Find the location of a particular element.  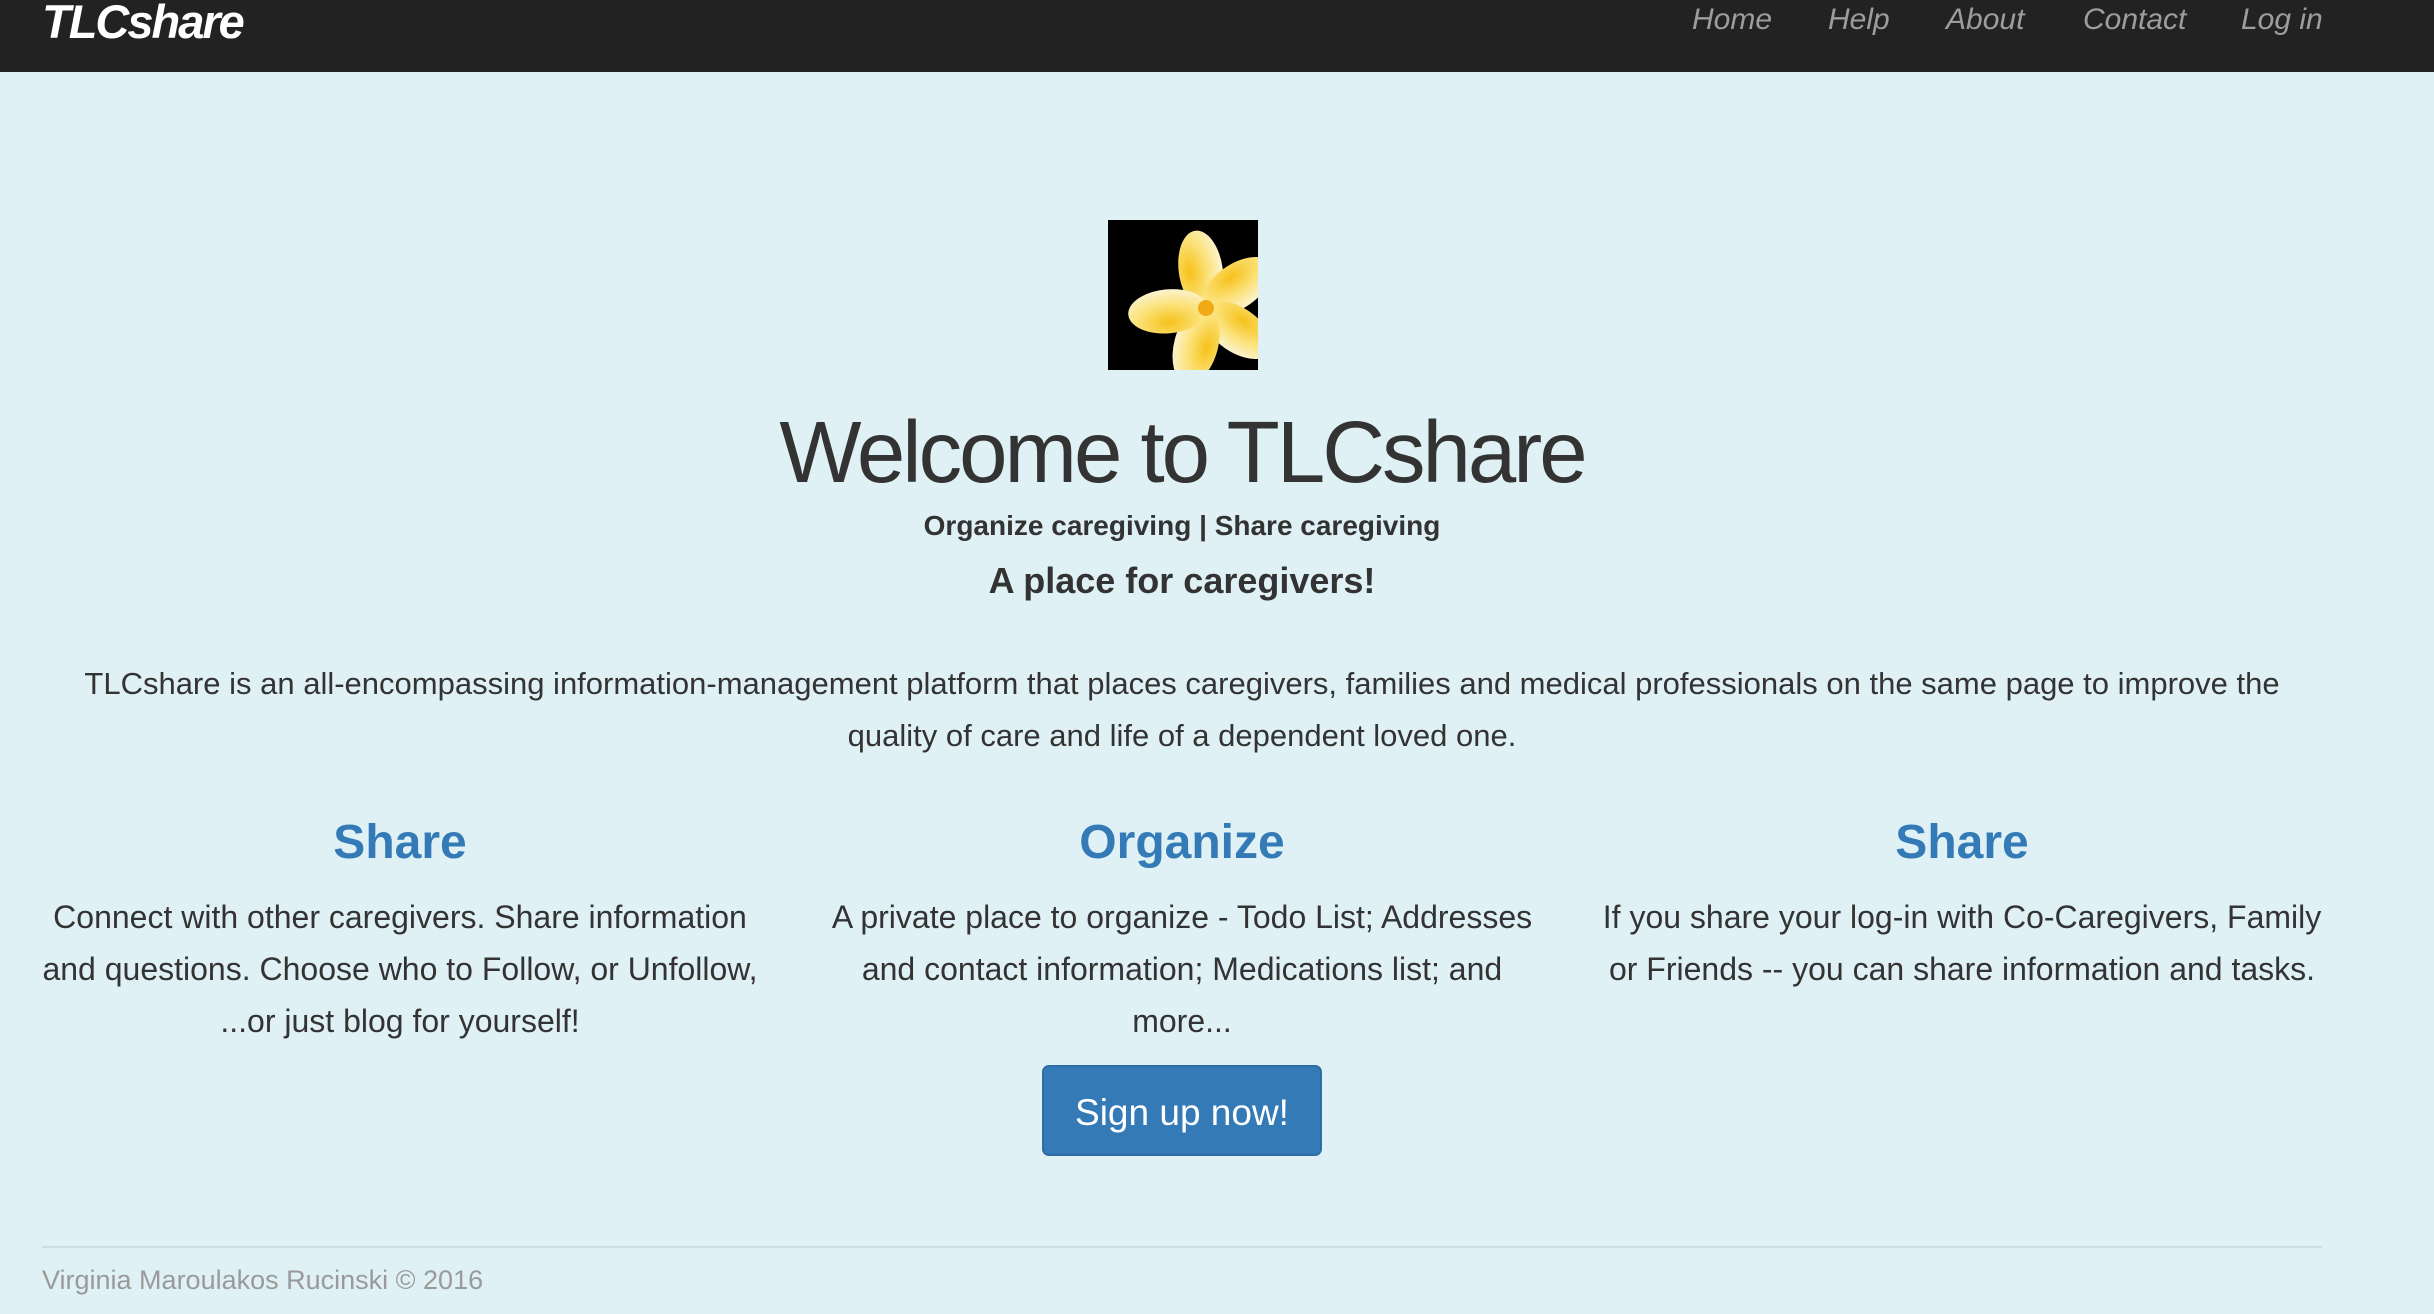

tagline: Organize caregiving | Share caregiving is located at coordinates (1182, 525).